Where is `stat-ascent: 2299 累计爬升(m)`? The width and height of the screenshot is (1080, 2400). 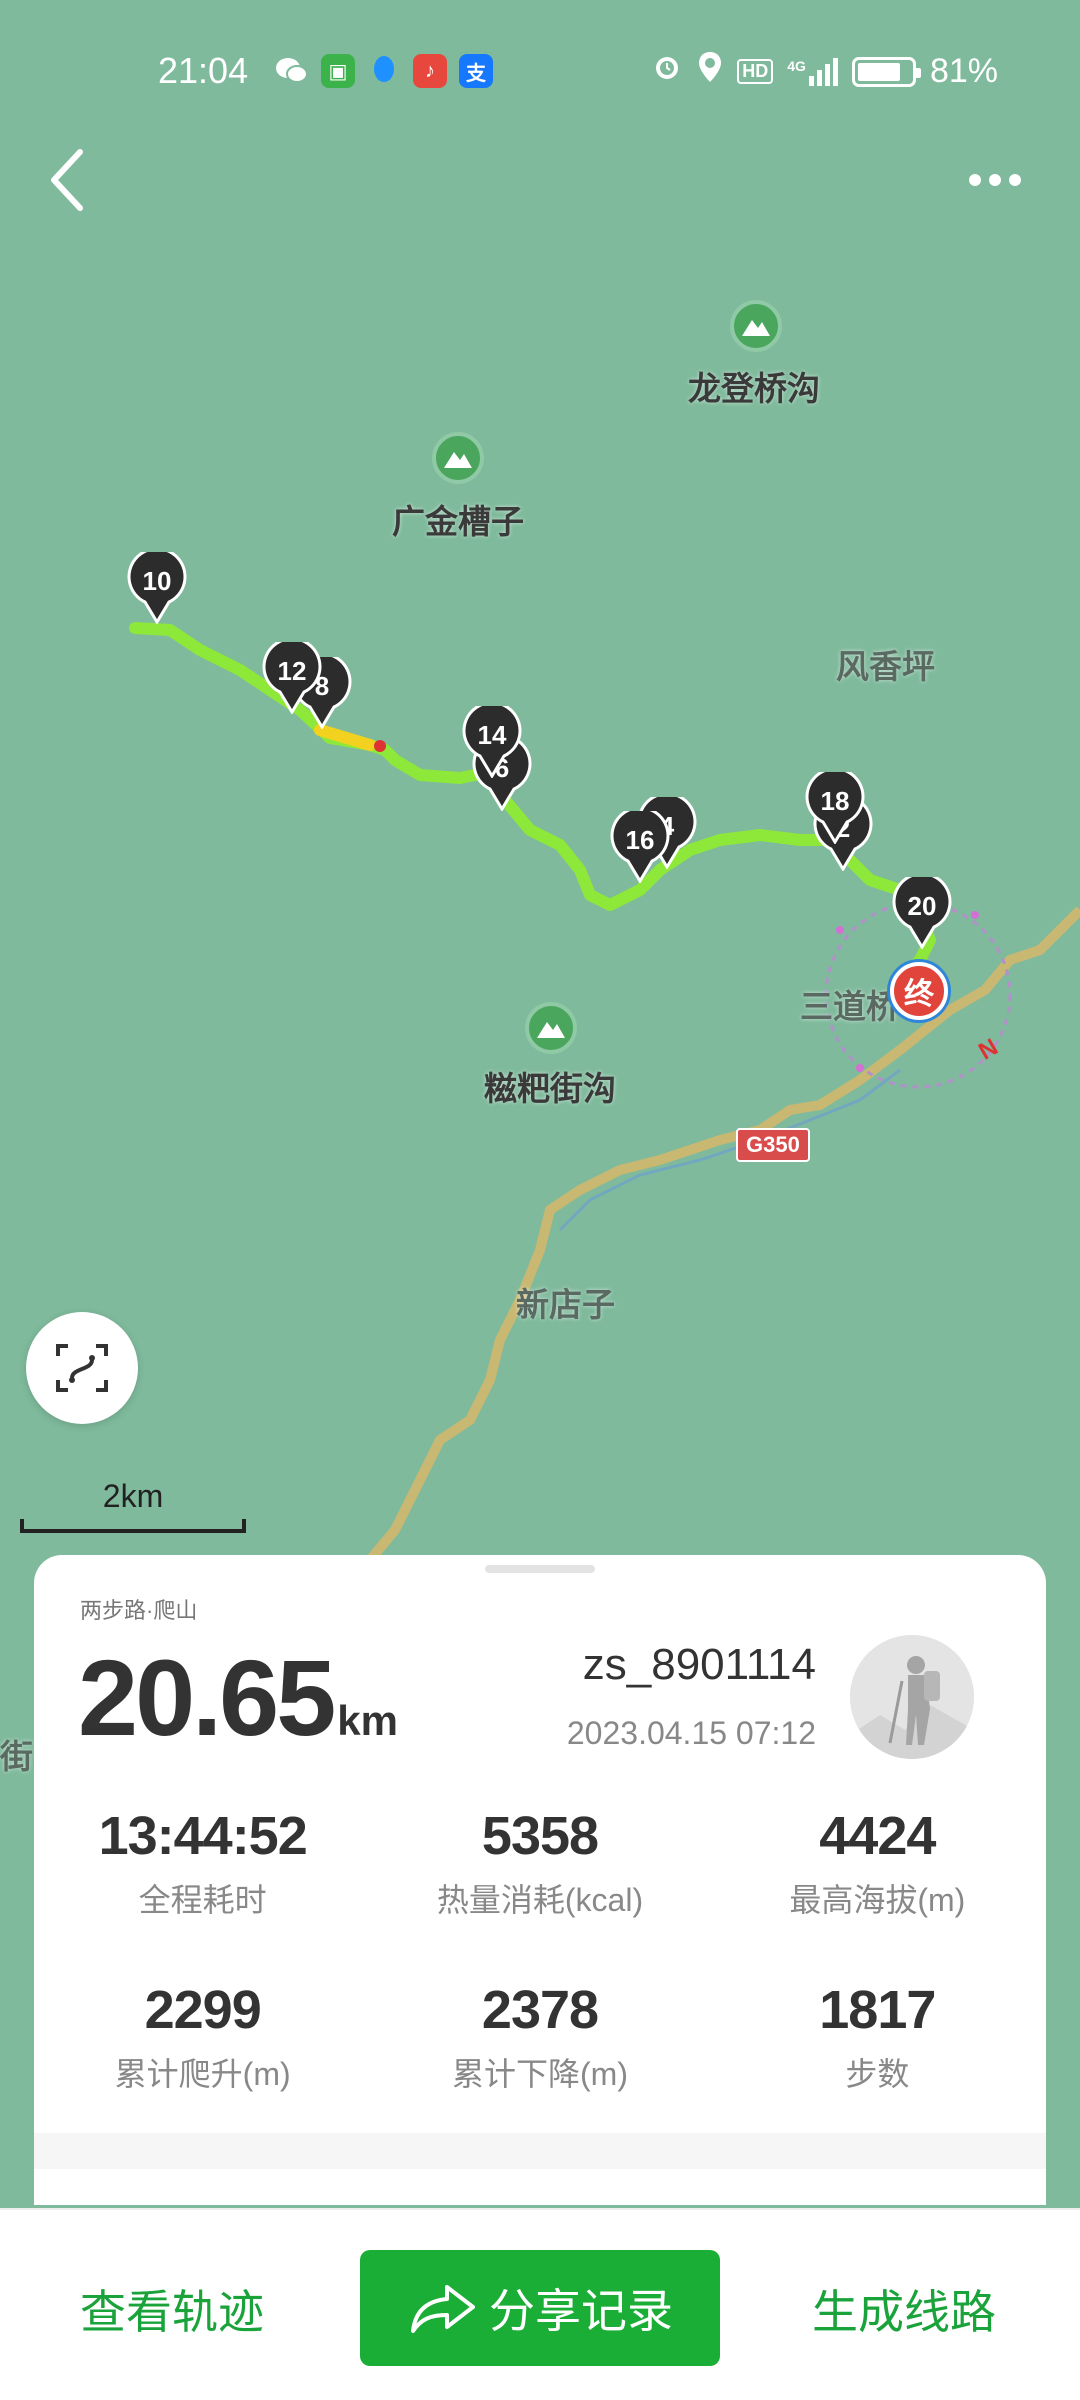 stat-ascent: 2299 累计爬升(m) is located at coordinates (202, 2037).